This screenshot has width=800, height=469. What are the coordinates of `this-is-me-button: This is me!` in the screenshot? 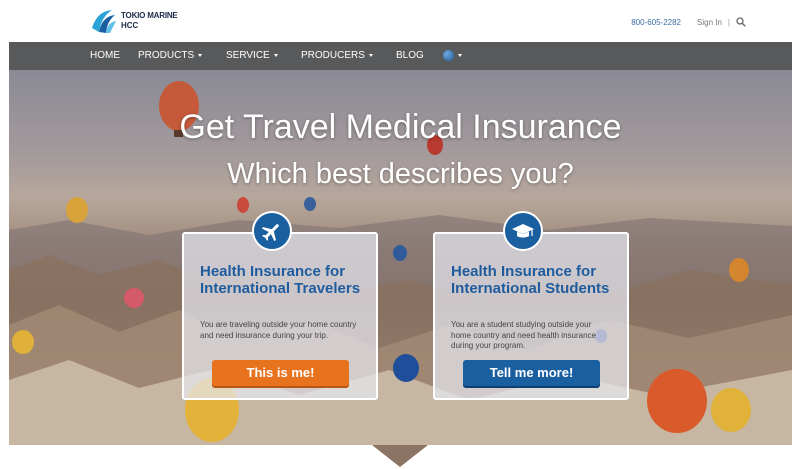 It's located at (280, 373).